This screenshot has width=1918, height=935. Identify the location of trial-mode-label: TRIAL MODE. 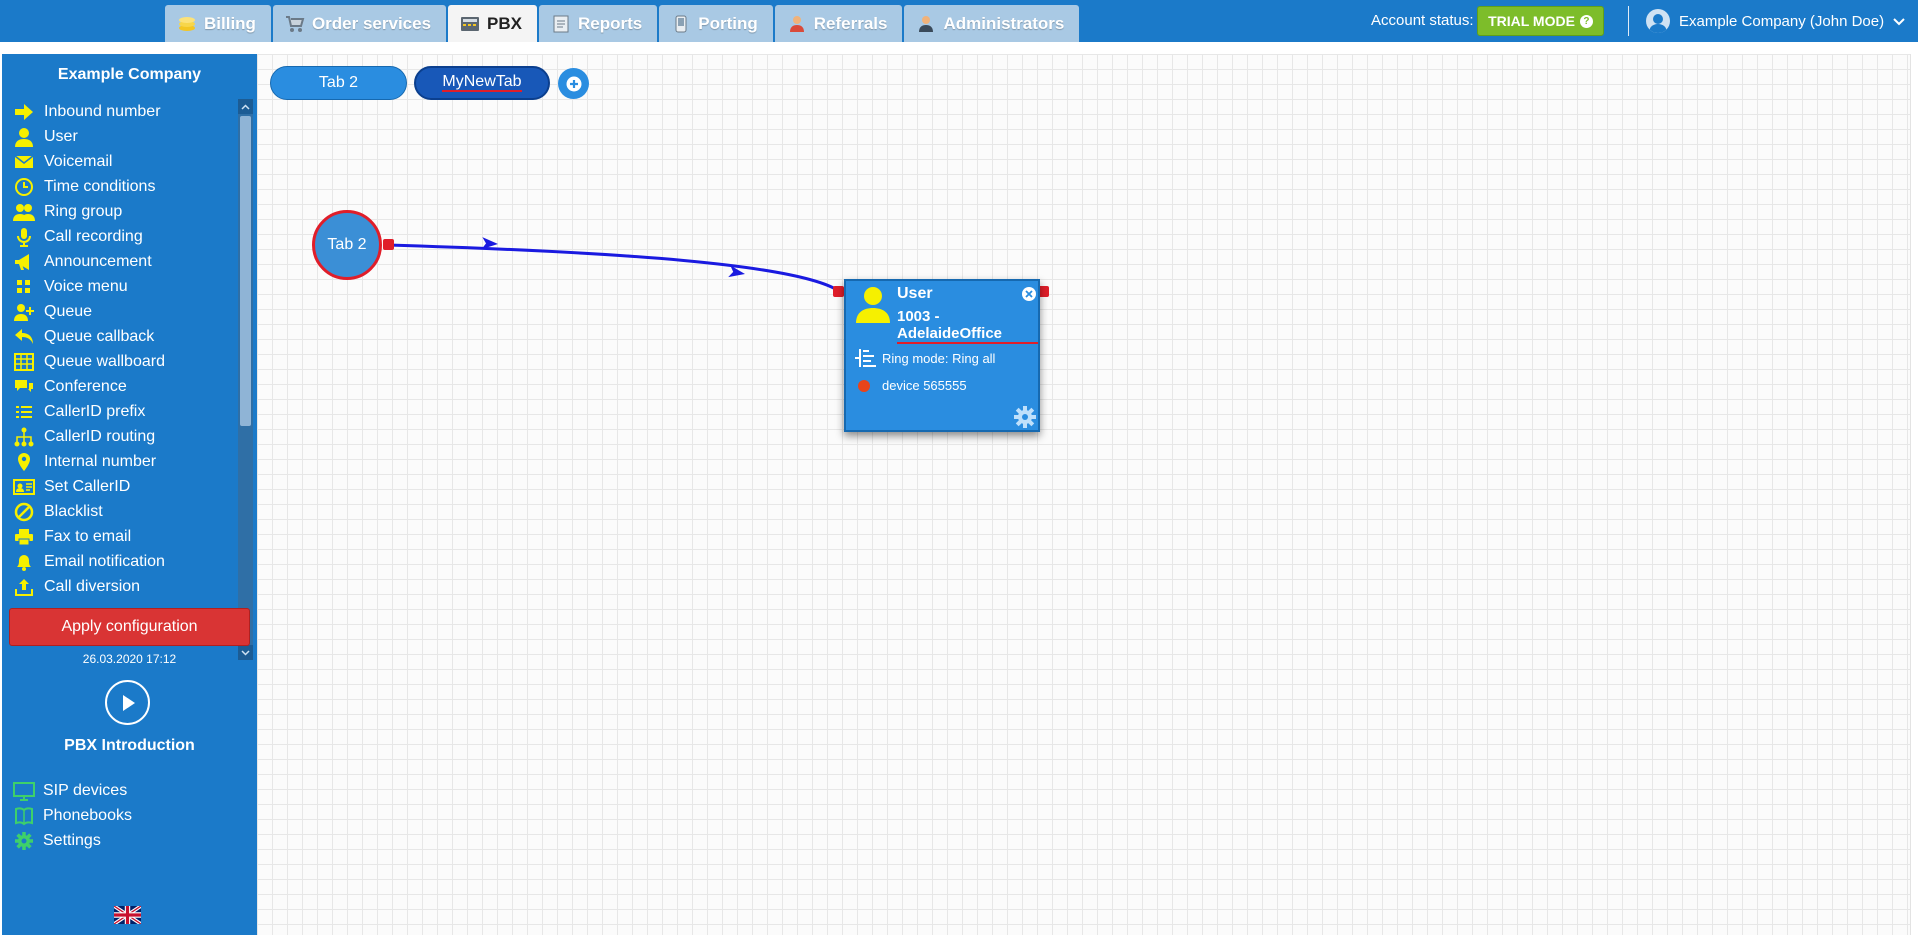
(1531, 21).